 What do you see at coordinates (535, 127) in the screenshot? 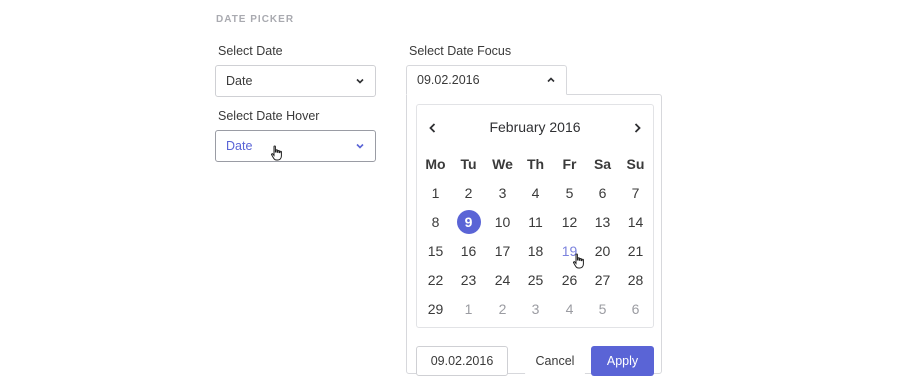
I see `calendar-month-label: February 2016` at bounding box center [535, 127].